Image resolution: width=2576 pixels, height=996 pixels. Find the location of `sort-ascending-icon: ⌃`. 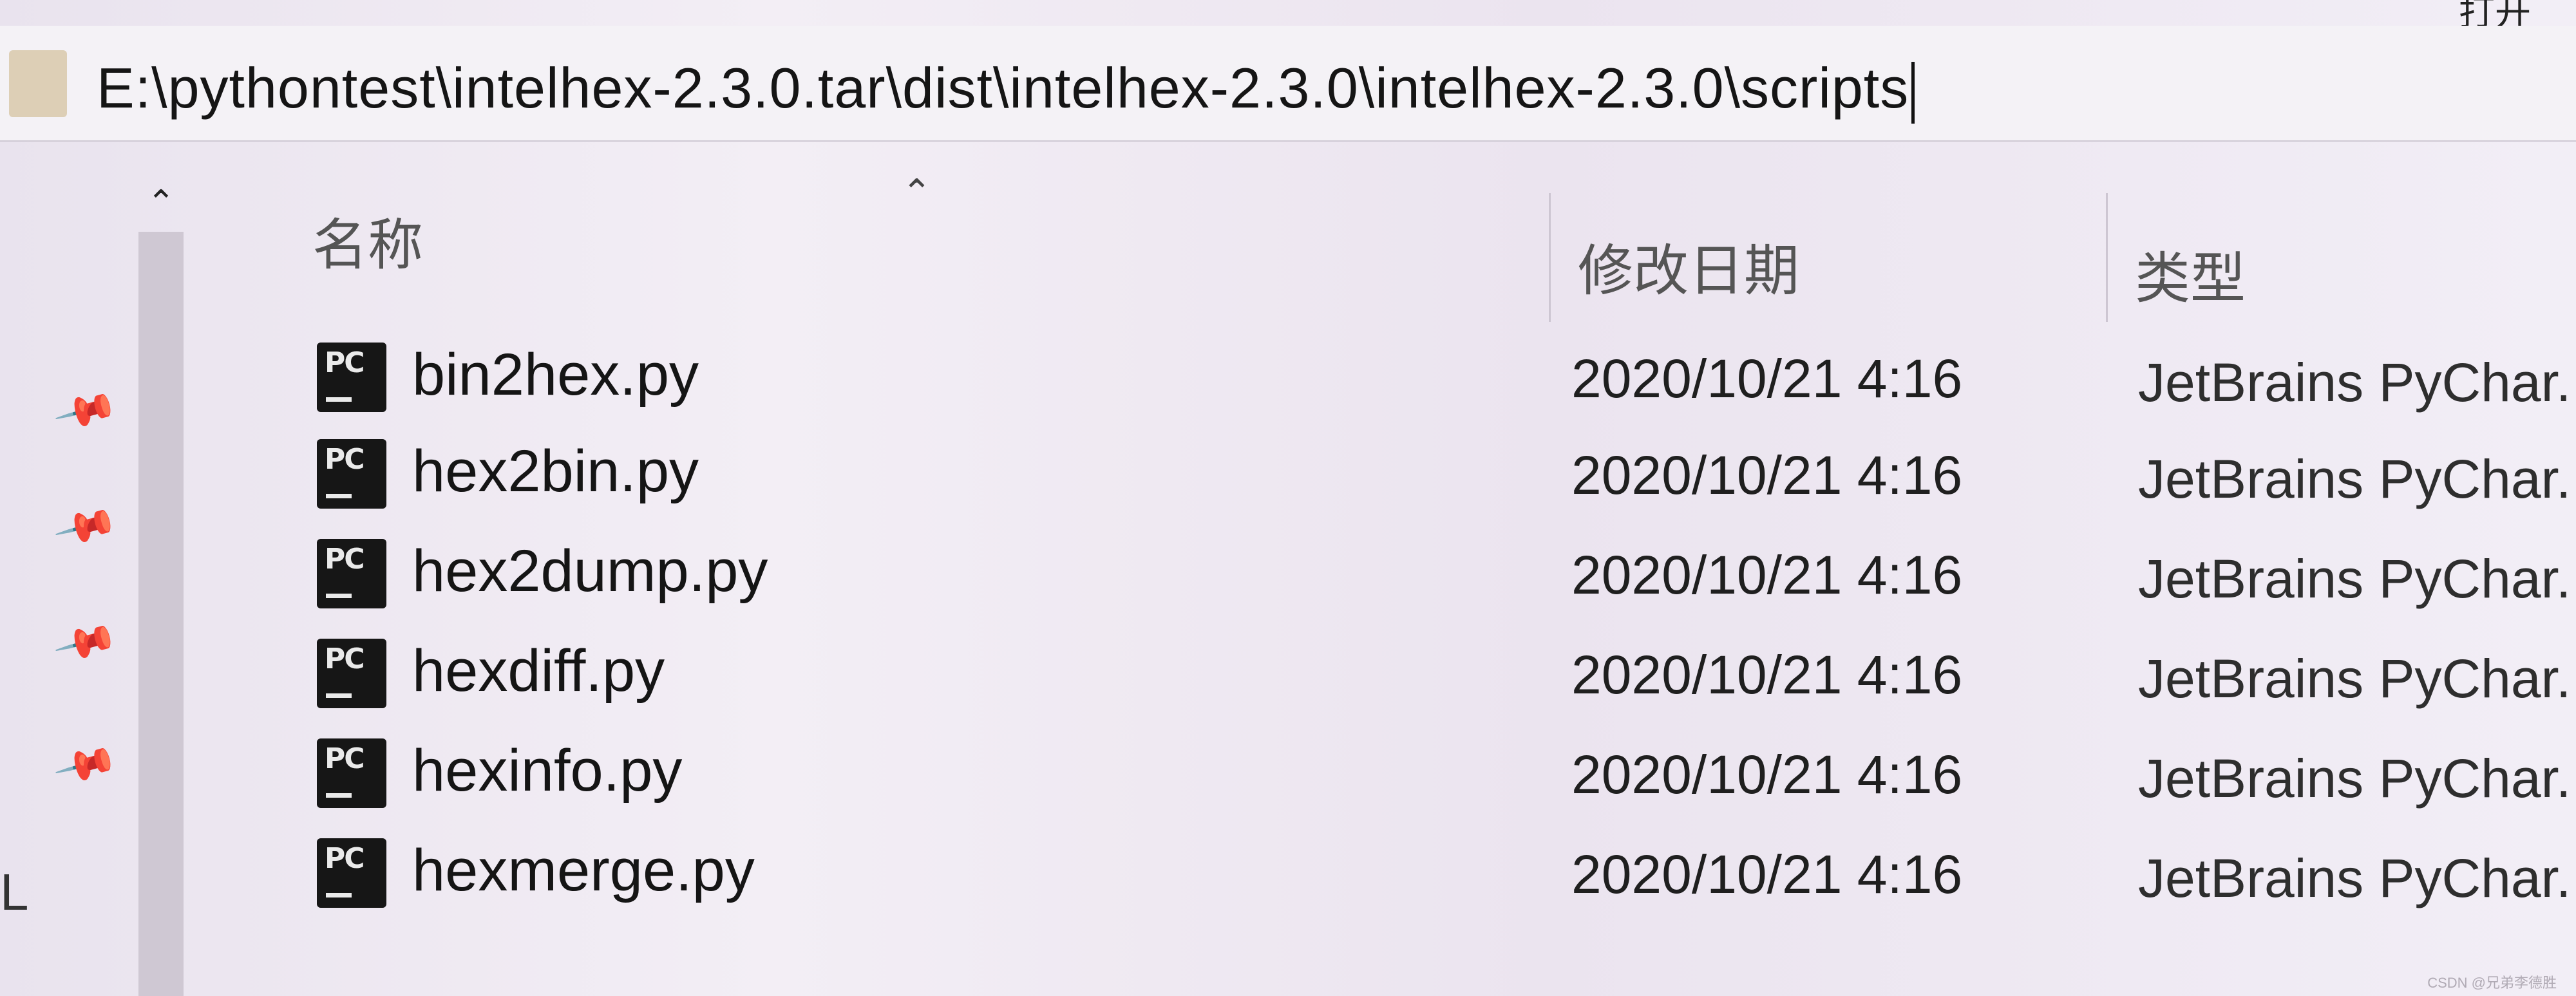

sort-ascending-icon: ⌃ is located at coordinates (917, 192).